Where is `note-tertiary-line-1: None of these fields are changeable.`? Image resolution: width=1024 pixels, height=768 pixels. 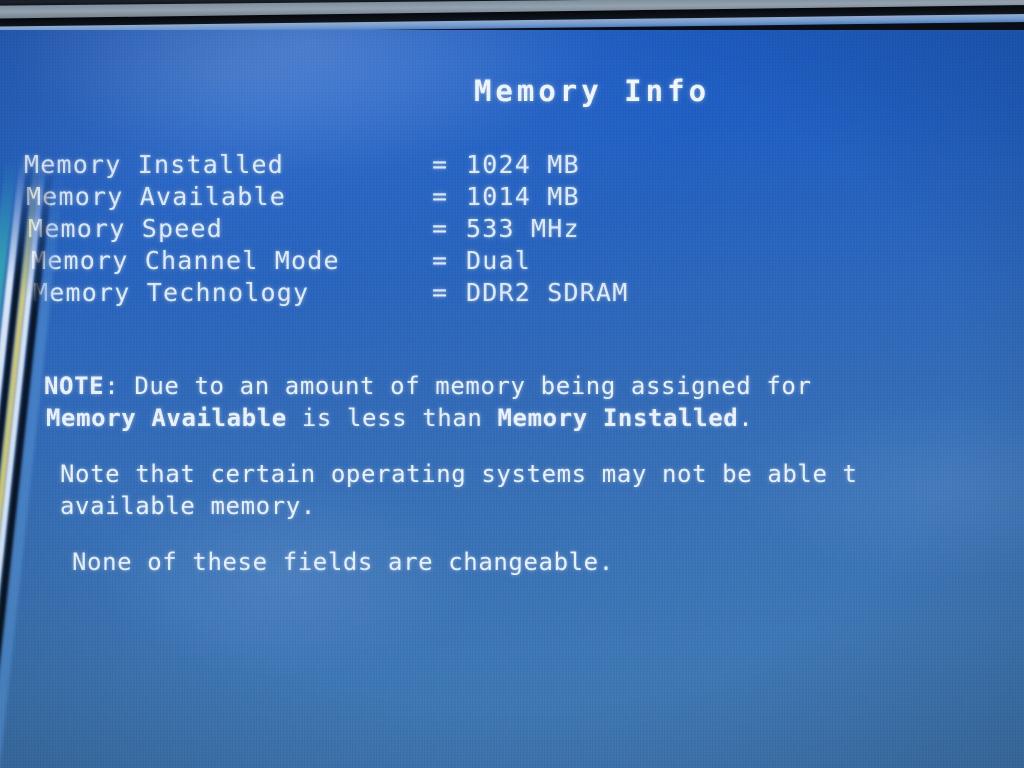
note-tertiary-line-1: None of these fields are changeable. is located at coordinates (343, 562).